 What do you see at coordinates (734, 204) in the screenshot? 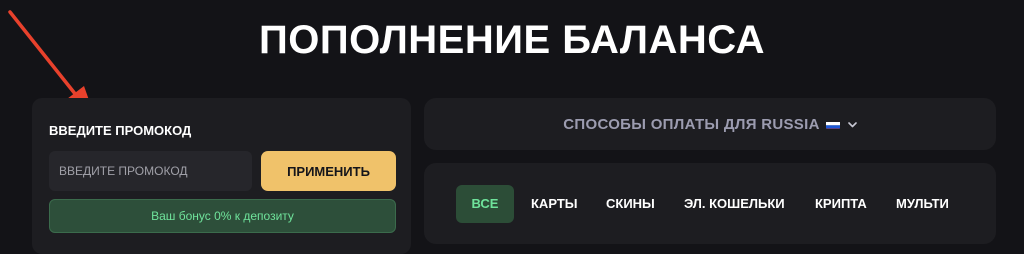
I see `tab-e-wallets: ЭЛ. КОШЕЛЬКИ` at bounding box center [734, 204].